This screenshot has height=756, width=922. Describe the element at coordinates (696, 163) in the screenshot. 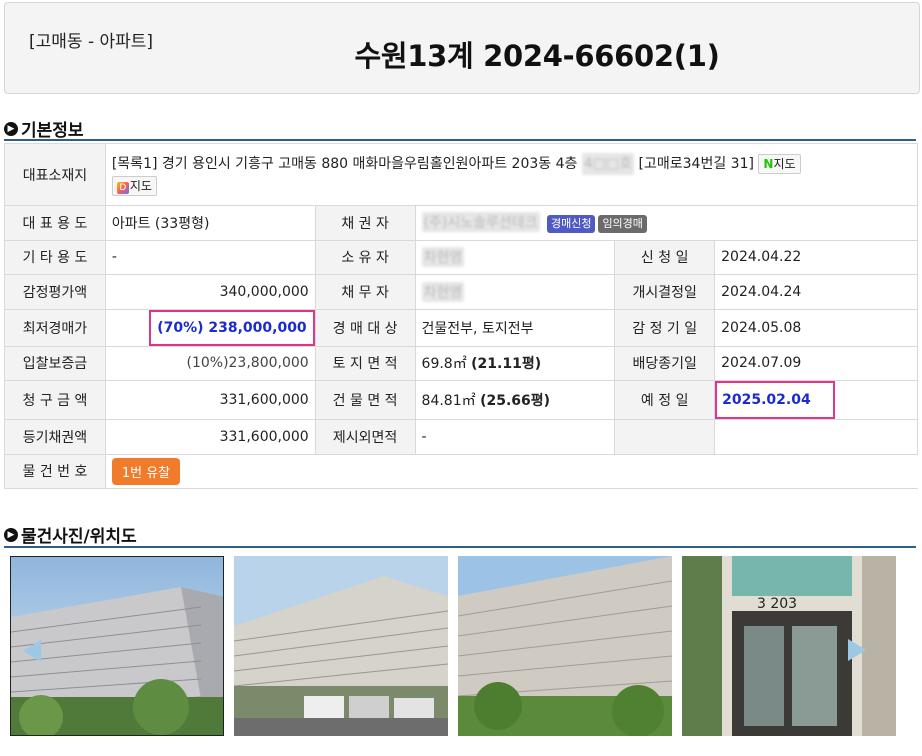

I see `road-address: [고매로34번길 31]` at that location.